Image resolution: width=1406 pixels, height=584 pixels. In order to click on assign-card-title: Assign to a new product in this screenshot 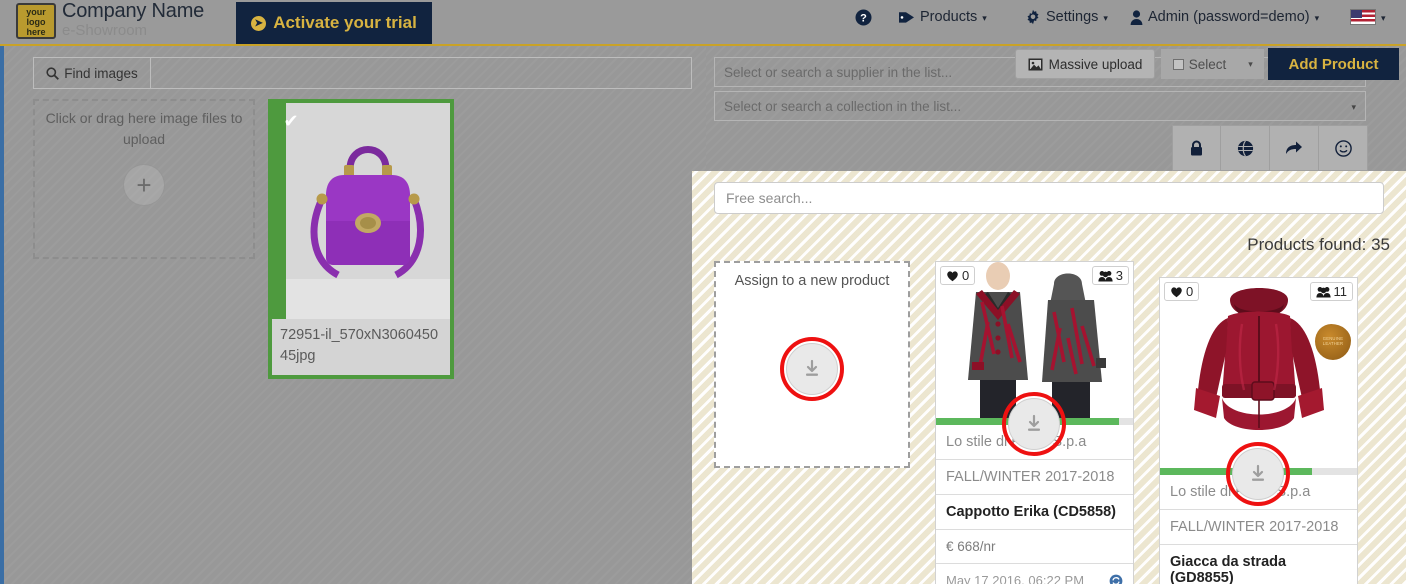, I will do `click(812, 281)`.